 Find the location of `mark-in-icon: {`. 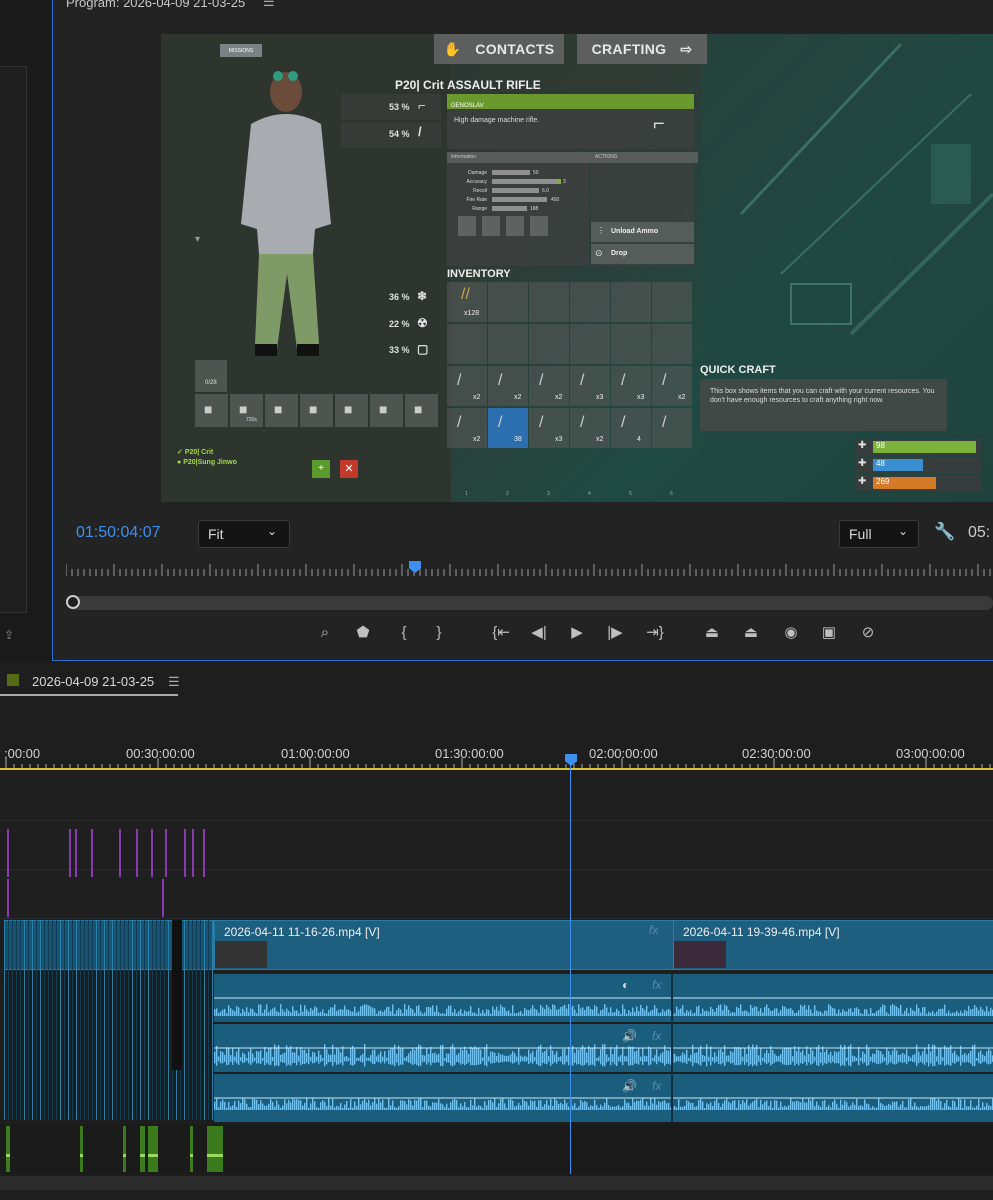

mark-in-icon: { is located at coordinates (404, 633).